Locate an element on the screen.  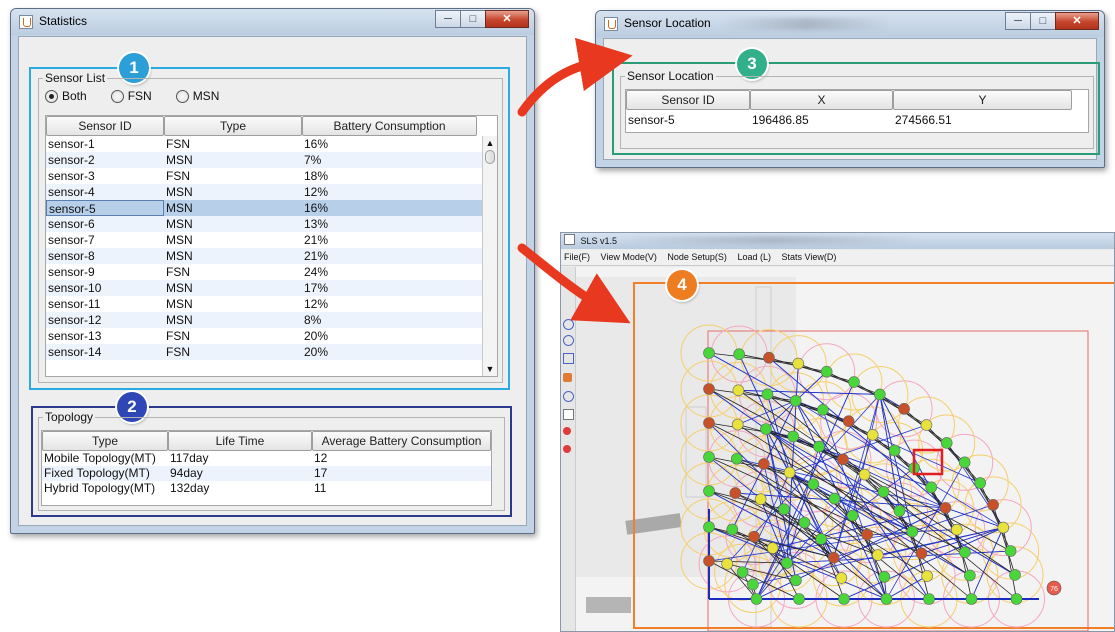
sensor-id-cell: sensor-2 is located at coordinates (71, 160).